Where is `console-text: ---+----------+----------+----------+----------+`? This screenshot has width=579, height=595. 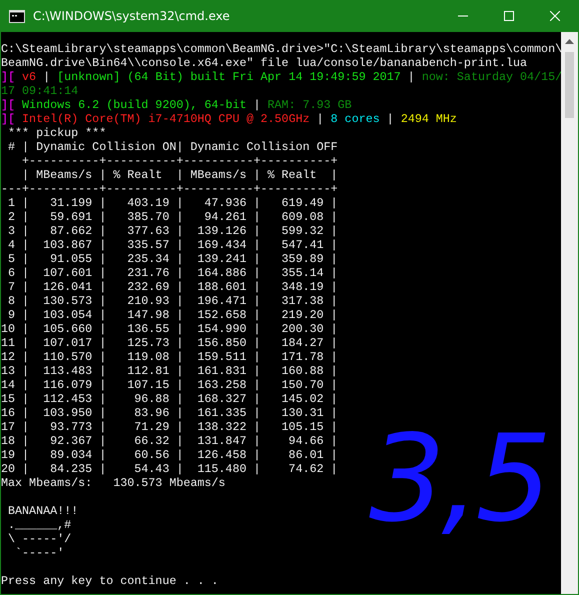
console-text: ---+----------+----------+----------+----------+ is located at coordinates (169, 189).